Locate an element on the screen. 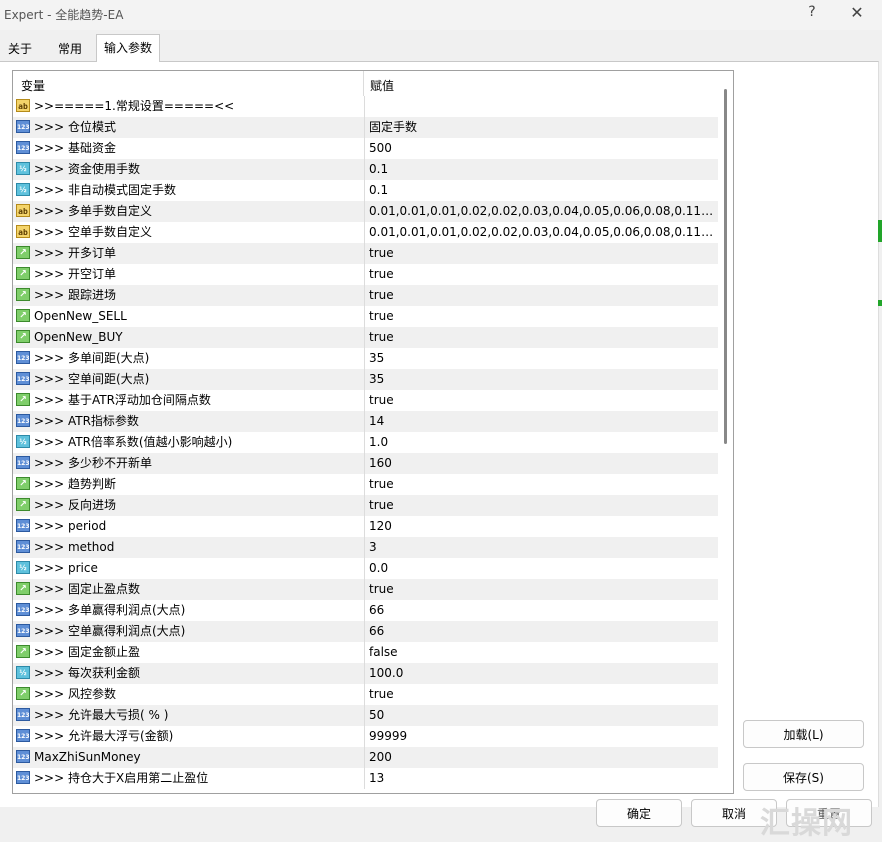 This screenshot has height=842, width=882. param-name-cell: ½ >>> 非自动模式固定手数 is located at coordinates (188, 190).